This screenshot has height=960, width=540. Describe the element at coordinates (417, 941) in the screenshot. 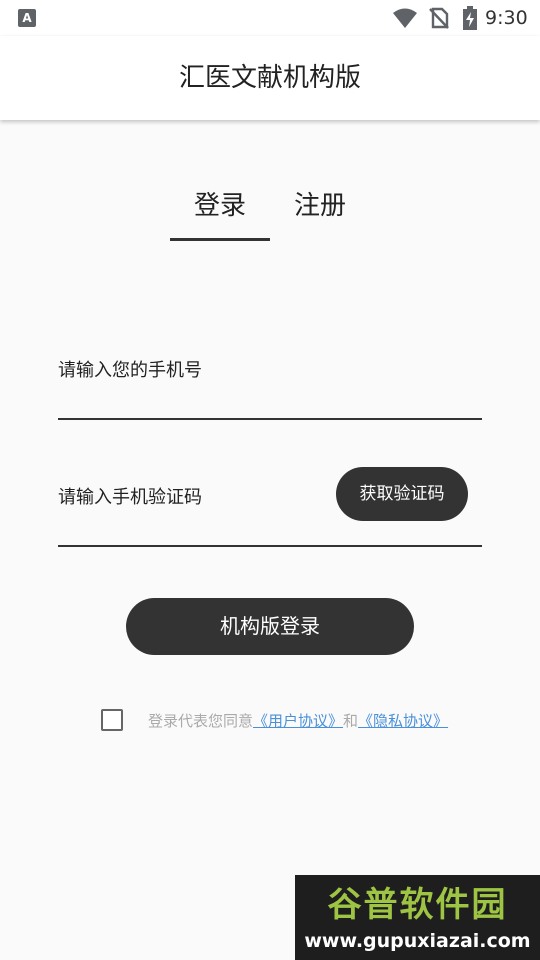

I see `watermark-url: www.gupuxiazai.com` at that location.